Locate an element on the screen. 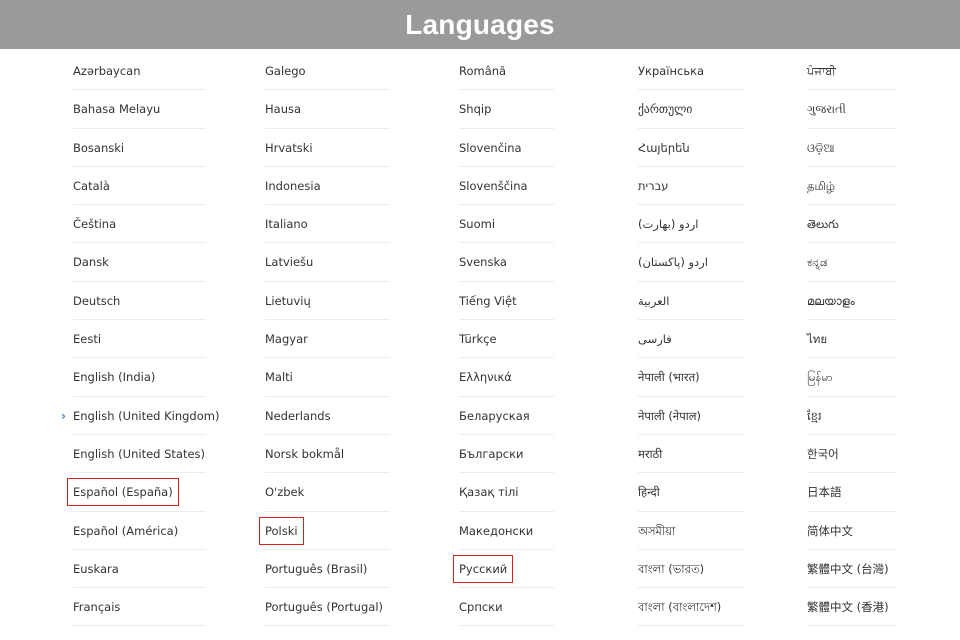 The image size is (960, 640). language-option-label: বাংলা (বাংলাদেশ) is located at coordinates (680, 607).